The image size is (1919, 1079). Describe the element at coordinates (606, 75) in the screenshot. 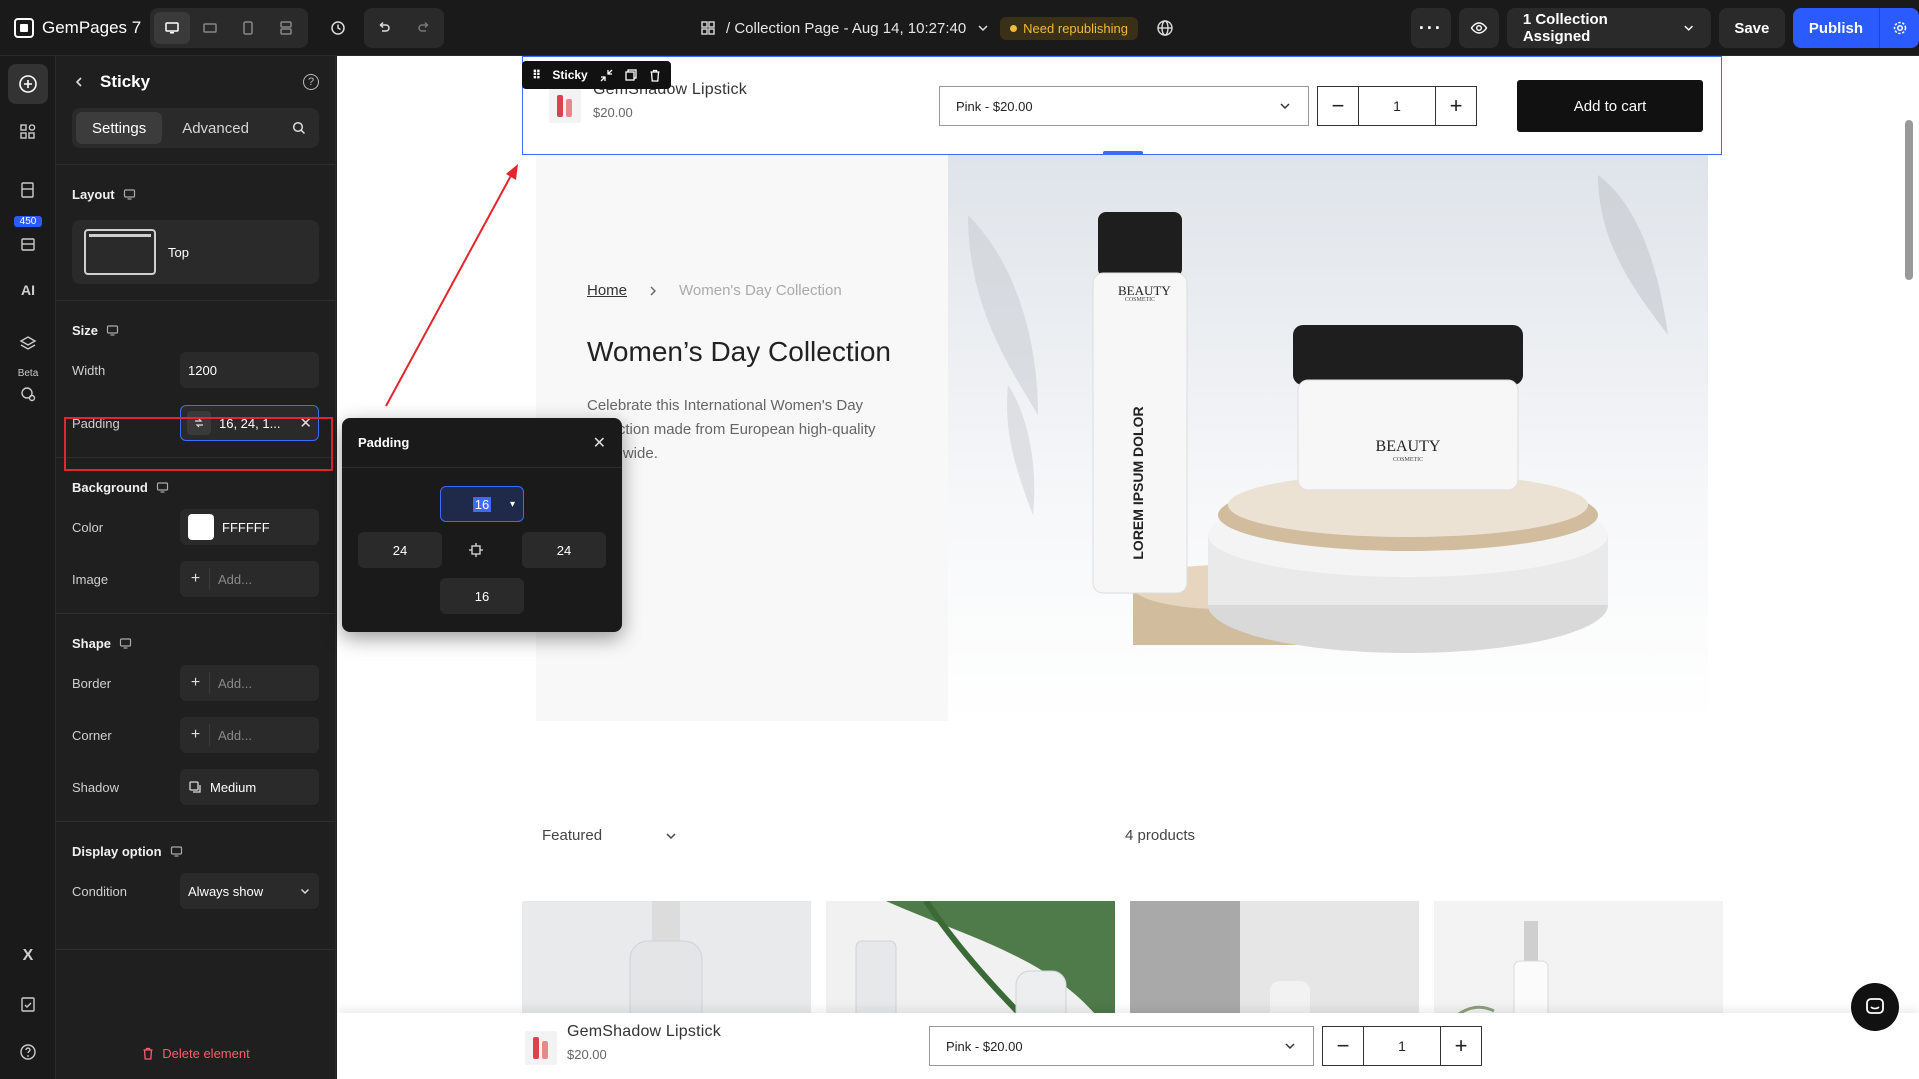

I see `collapse-icon` at that location.